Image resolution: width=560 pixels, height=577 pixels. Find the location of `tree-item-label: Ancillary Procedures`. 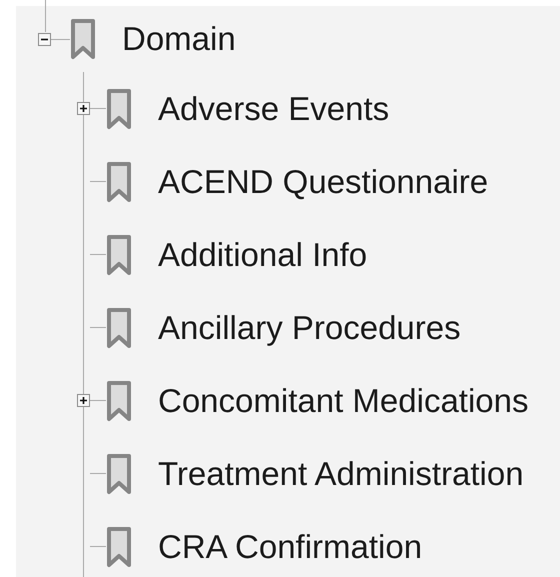

tree-item-label: Ancillary Procedures is located at coordinates (309, 327).